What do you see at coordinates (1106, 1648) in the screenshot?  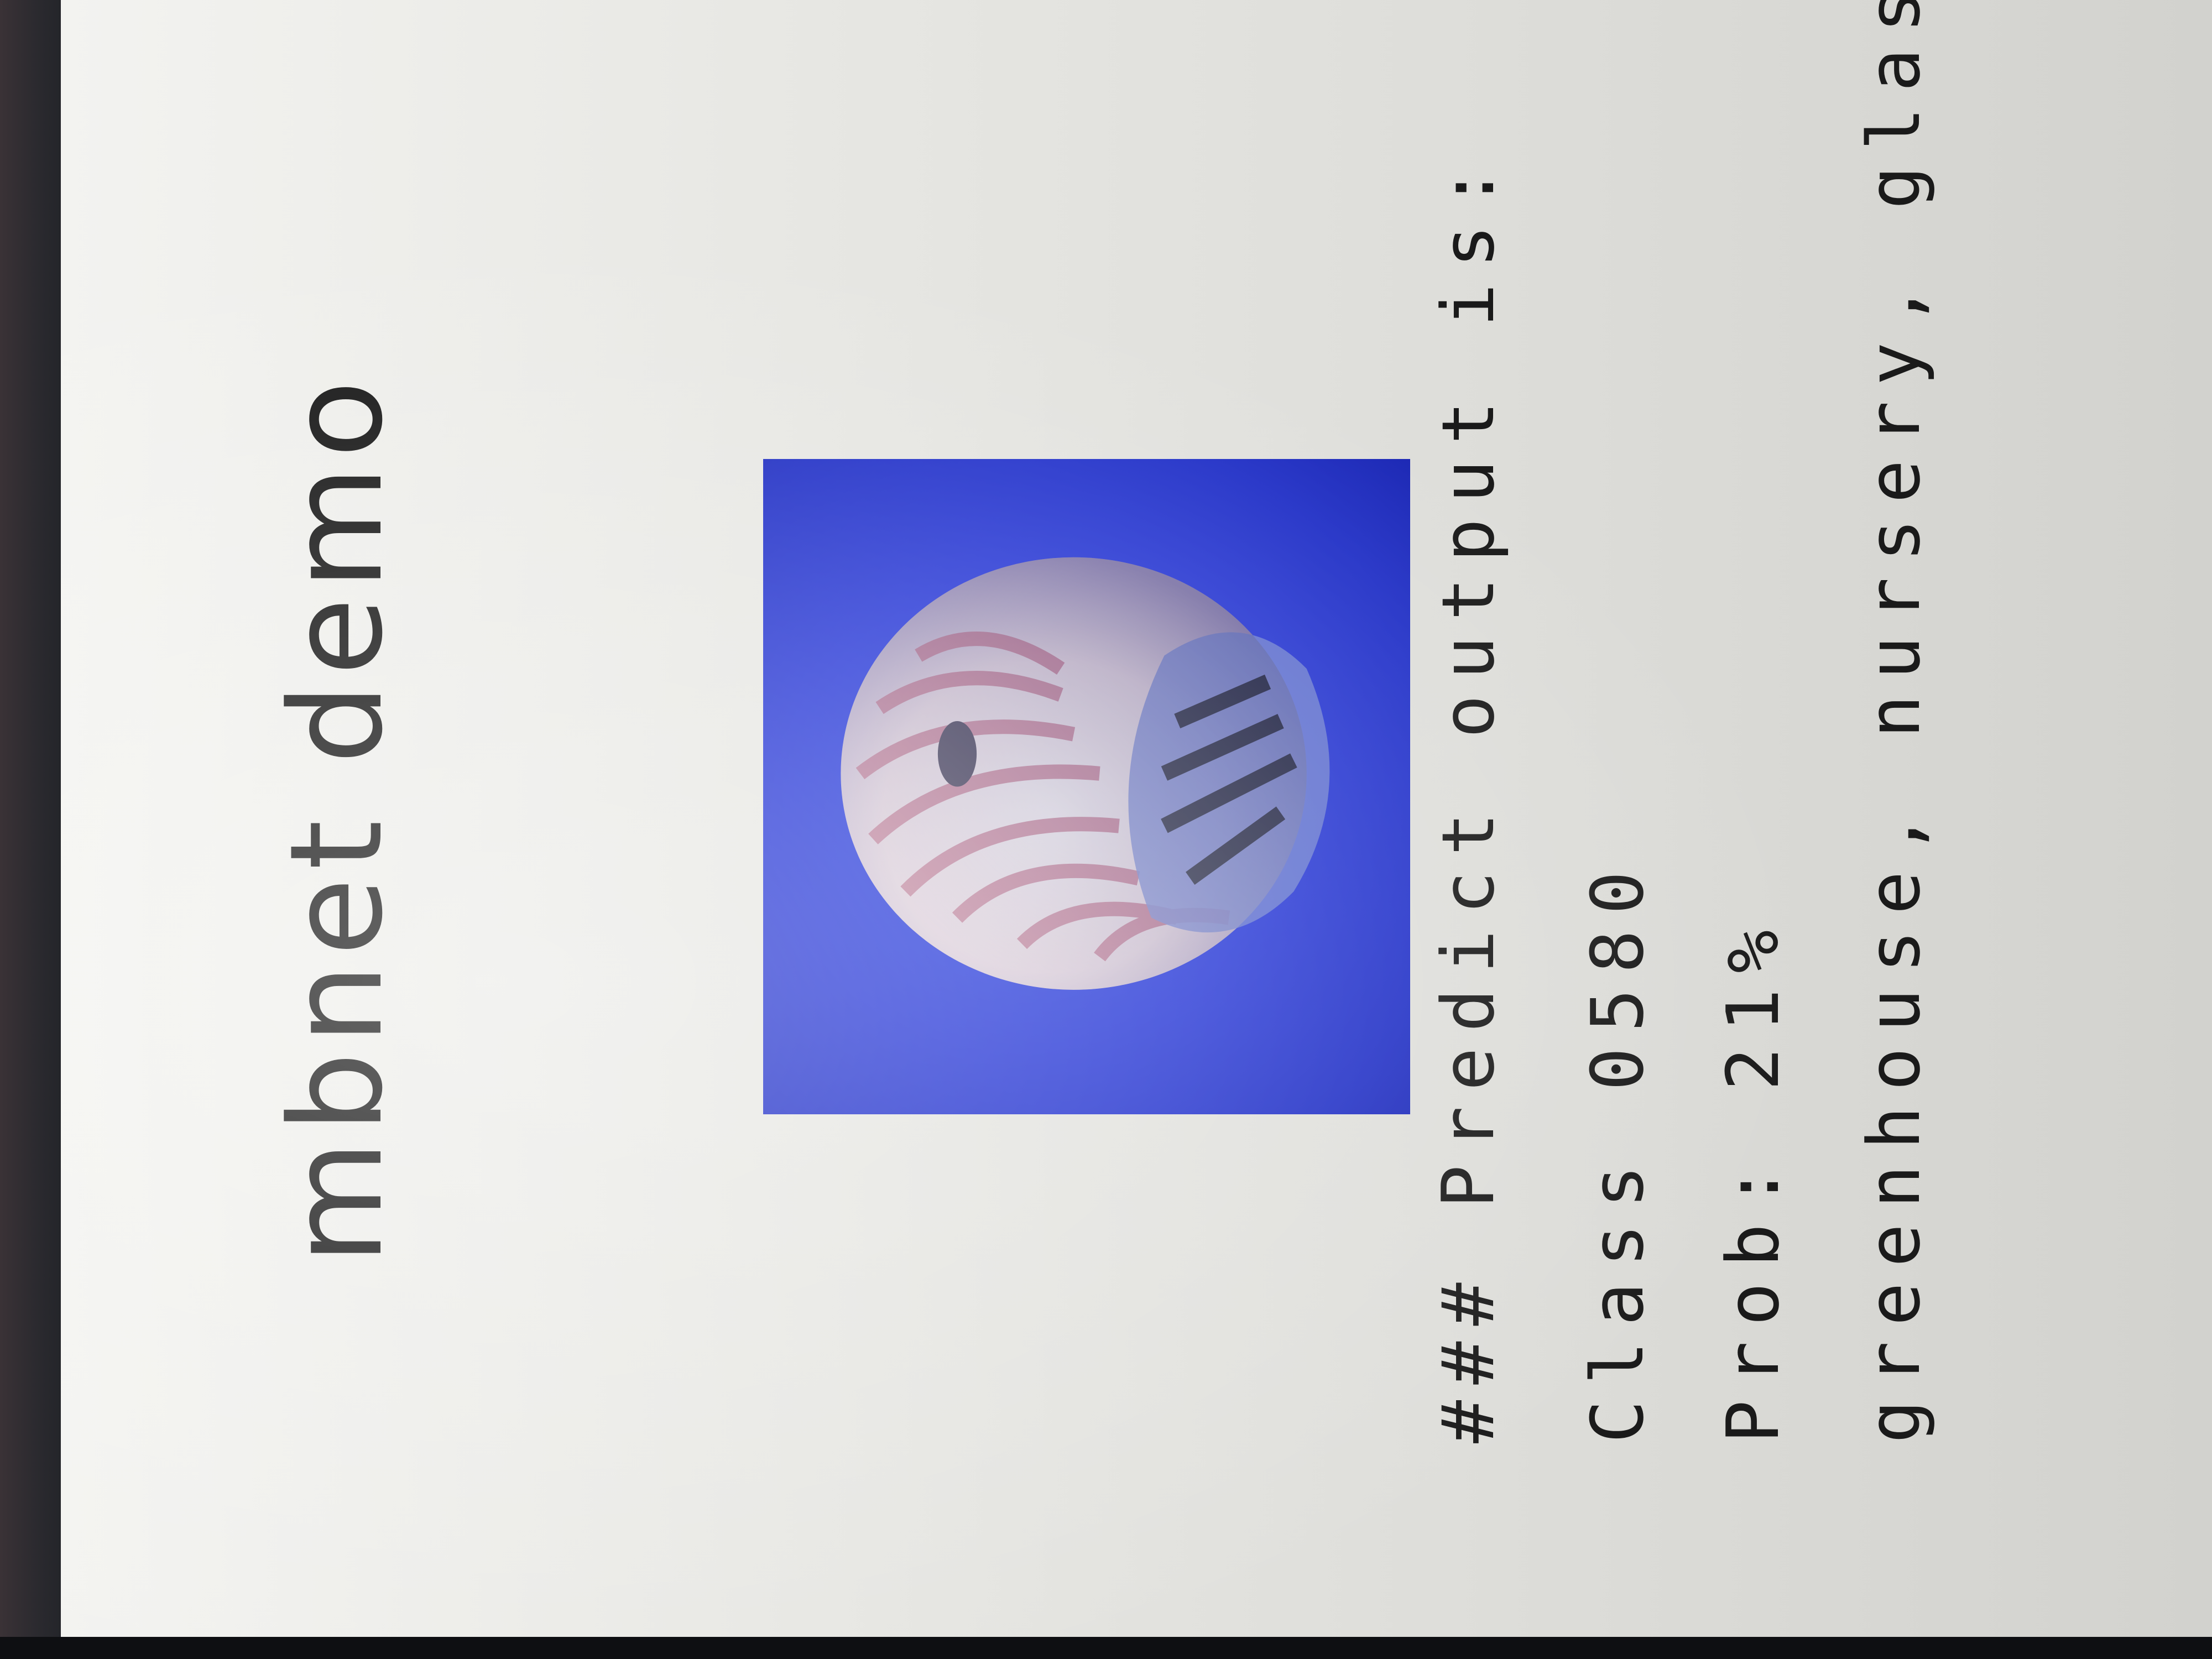 I see `device-bezel-bottom` at bounding box center [1106, 1648].